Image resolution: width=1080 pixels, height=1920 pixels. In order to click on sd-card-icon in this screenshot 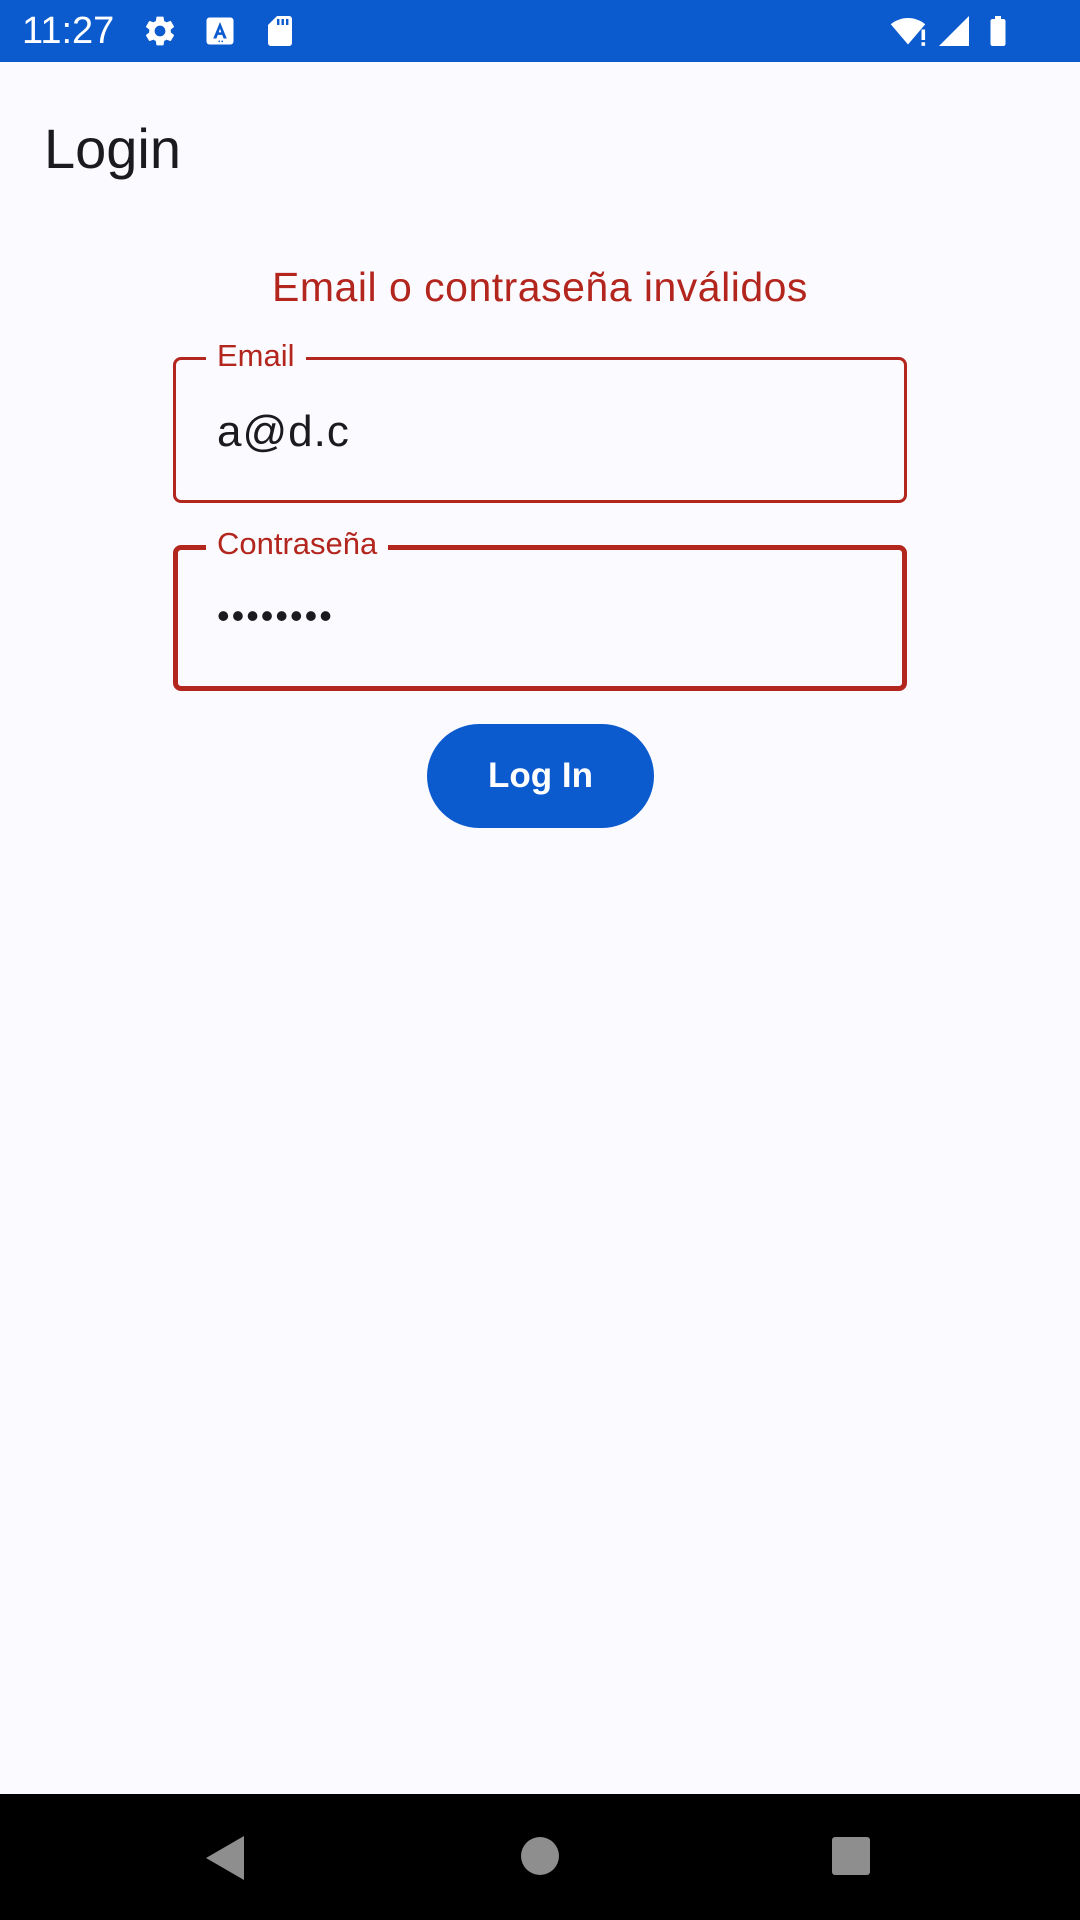, I will do `click(280, 31)`.